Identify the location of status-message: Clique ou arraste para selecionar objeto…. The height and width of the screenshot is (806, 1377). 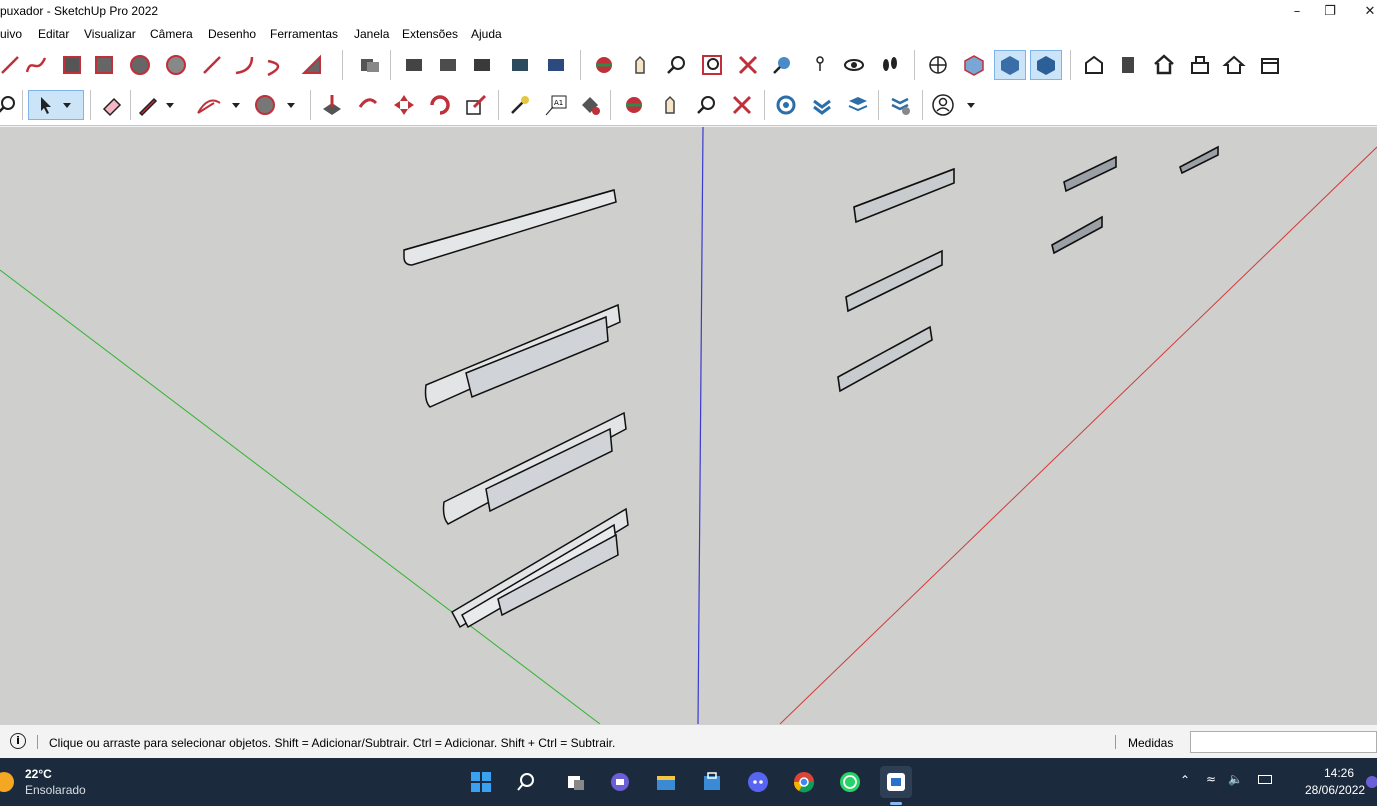
(332, 743).